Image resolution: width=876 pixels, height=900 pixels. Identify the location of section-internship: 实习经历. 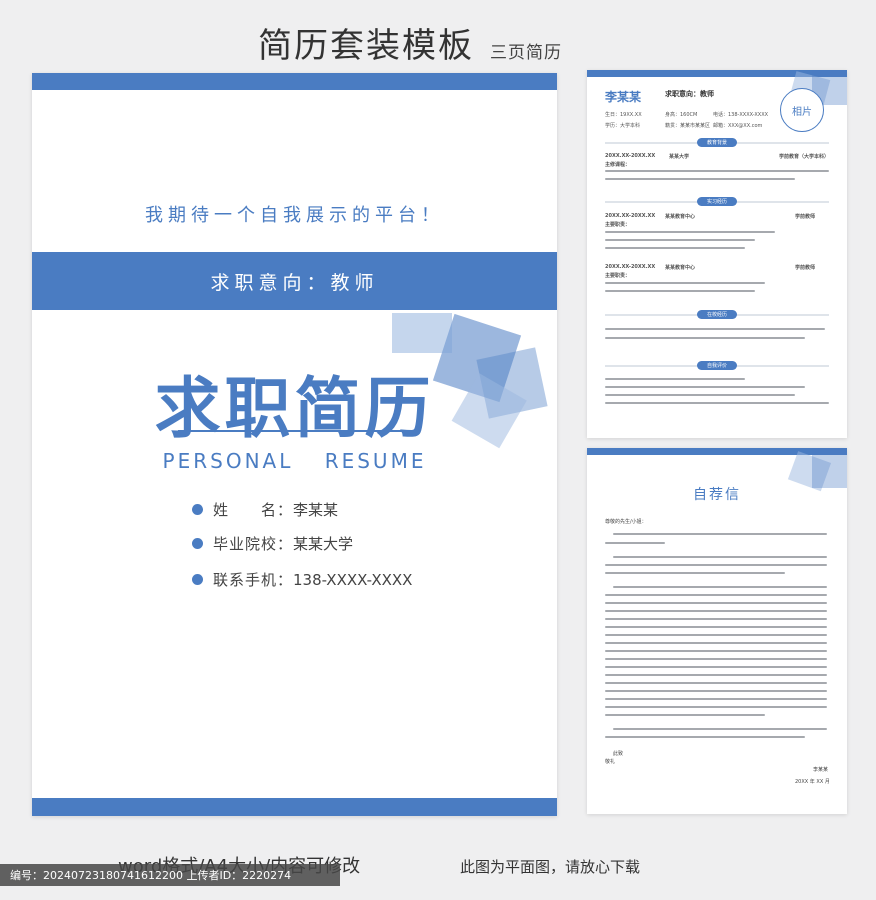
(717, 201).